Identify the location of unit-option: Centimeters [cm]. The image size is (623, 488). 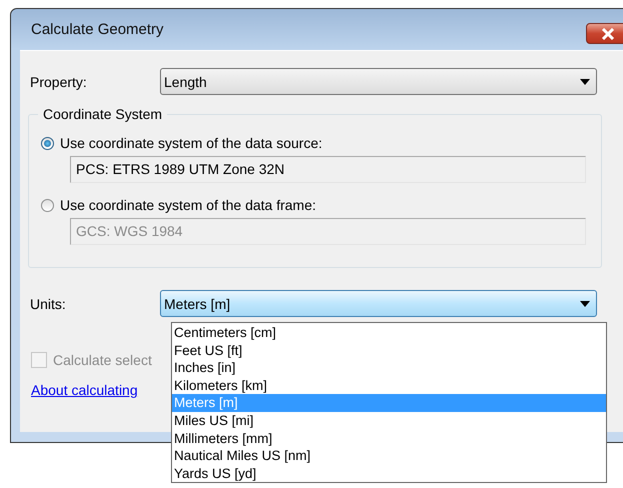
(389, 333).